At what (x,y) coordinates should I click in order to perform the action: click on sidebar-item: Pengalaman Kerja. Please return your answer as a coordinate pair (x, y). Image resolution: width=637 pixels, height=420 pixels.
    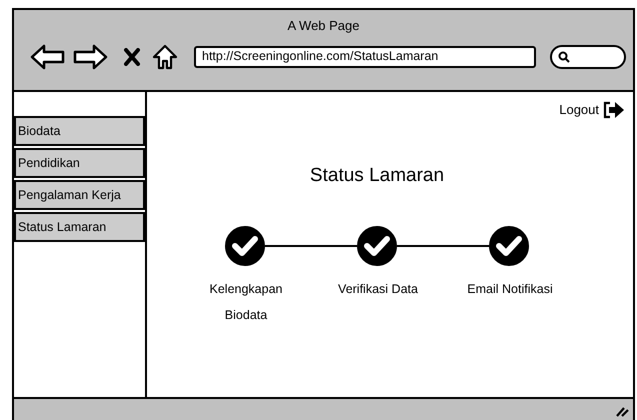
    Looking at the image, I should click on (79, 195).